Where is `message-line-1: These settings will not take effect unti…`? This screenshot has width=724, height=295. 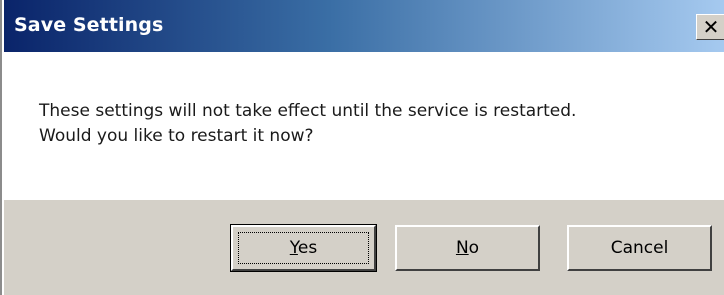 message-line-1: These settings will not take effect unti… is located at coordinates (308, 111).